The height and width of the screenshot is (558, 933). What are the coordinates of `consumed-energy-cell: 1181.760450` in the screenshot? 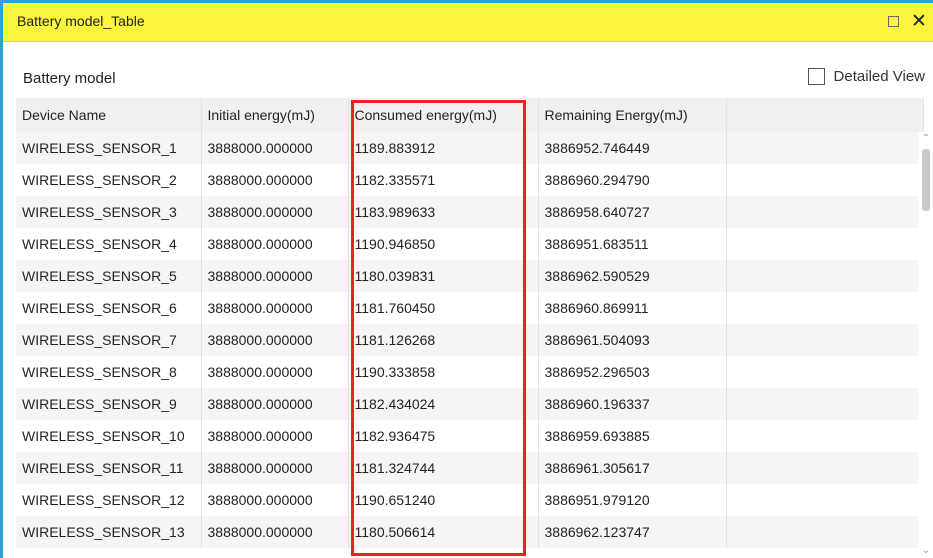 It's located at (443, 308).